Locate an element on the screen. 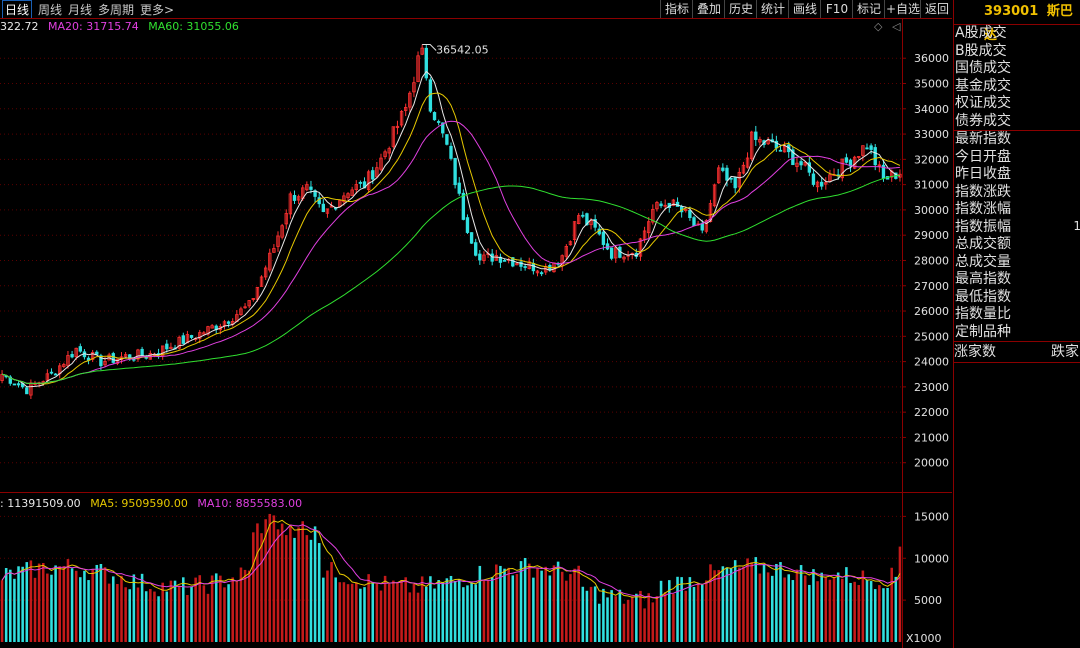  overlay-button: 叠加 is located at coordinates (708, 9).